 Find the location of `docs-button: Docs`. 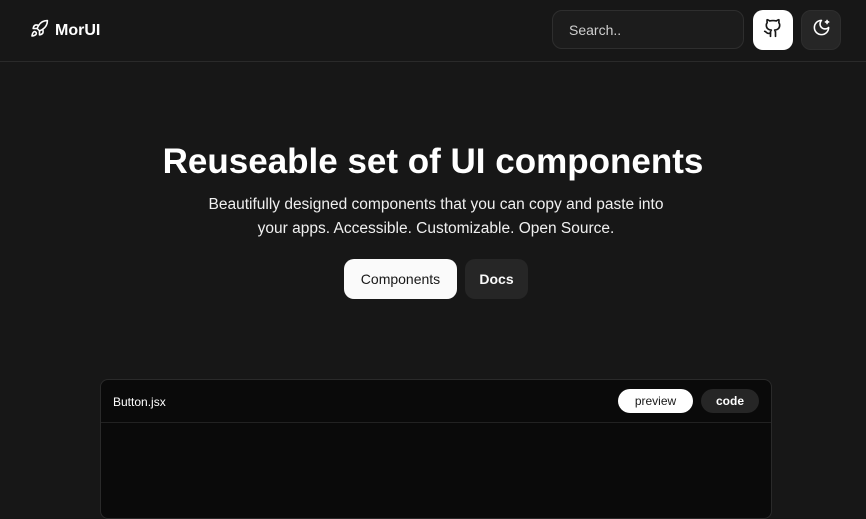

docs-button: Docs is located at coordinates (496, 279).